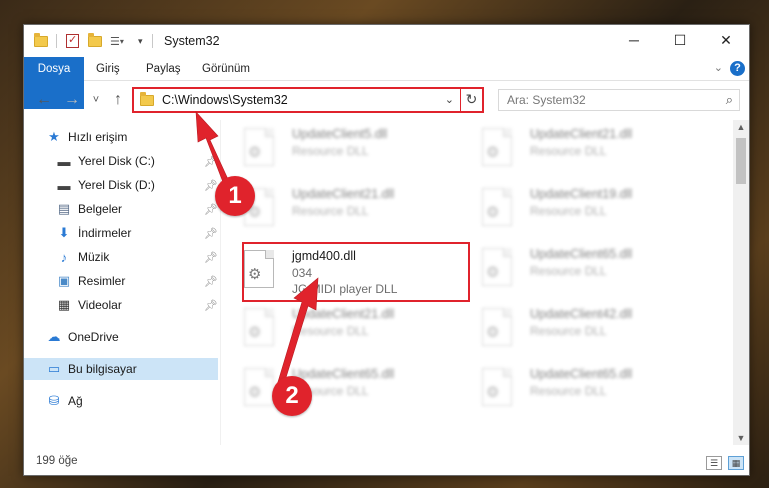 The height and width of the screenshot is (488, 769). Describe the element at coordinates (220, 282) in the screenshot. I see `pane-divider` at that location.